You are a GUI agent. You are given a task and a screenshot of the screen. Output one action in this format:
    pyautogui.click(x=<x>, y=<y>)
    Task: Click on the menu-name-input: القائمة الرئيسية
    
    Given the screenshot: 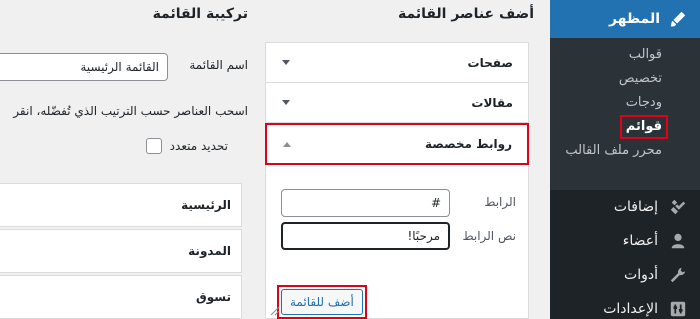 What is the action you would take?
    pyautogui.click(x=84, y=67)
    